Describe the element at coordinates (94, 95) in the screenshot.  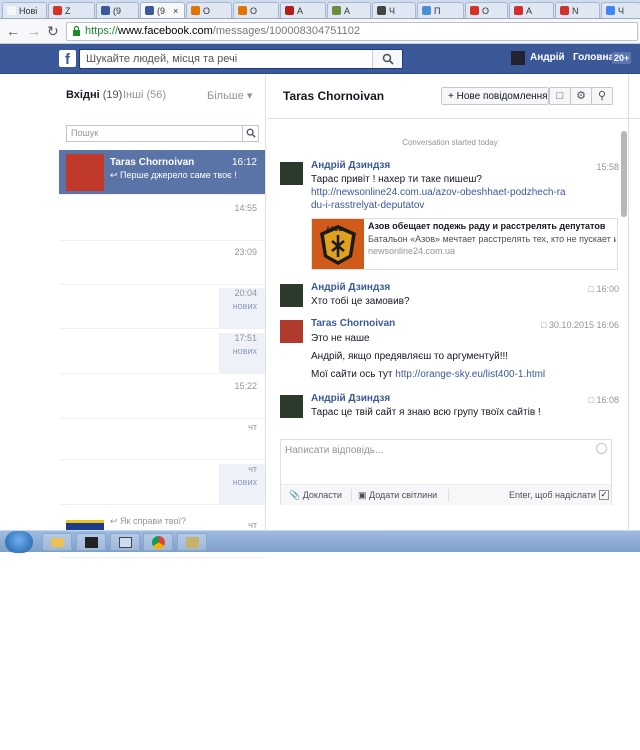
I see `tab-inbox: Вхідні (19)` at that location.